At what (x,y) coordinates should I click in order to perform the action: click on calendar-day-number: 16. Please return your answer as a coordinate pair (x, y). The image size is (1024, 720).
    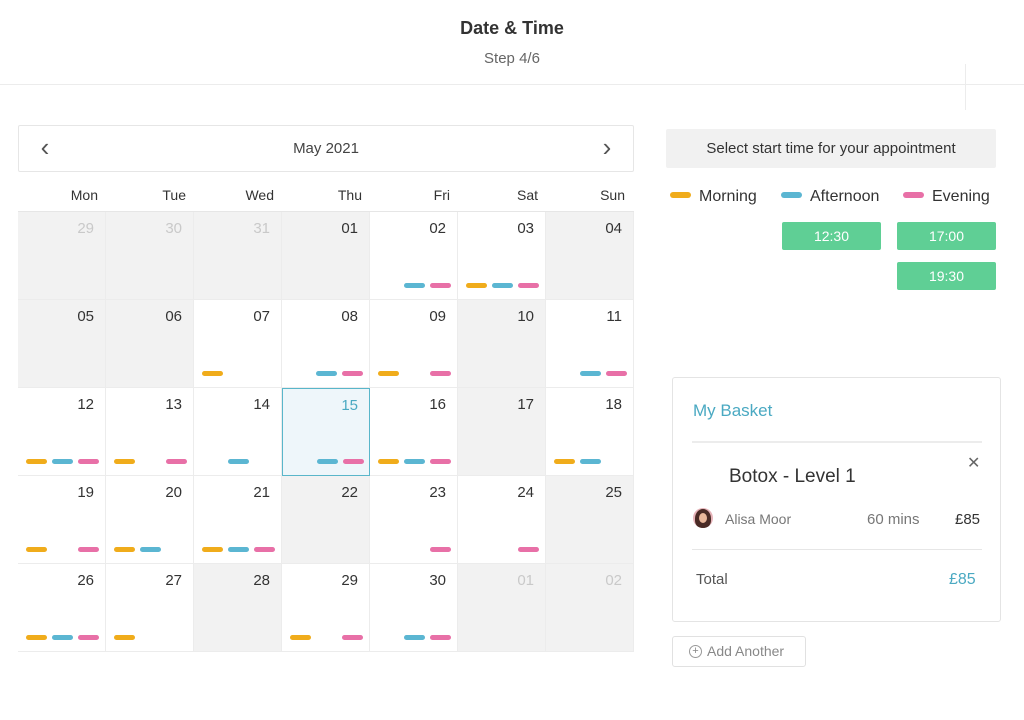
    Looking at the image, I should click on (437, 404).